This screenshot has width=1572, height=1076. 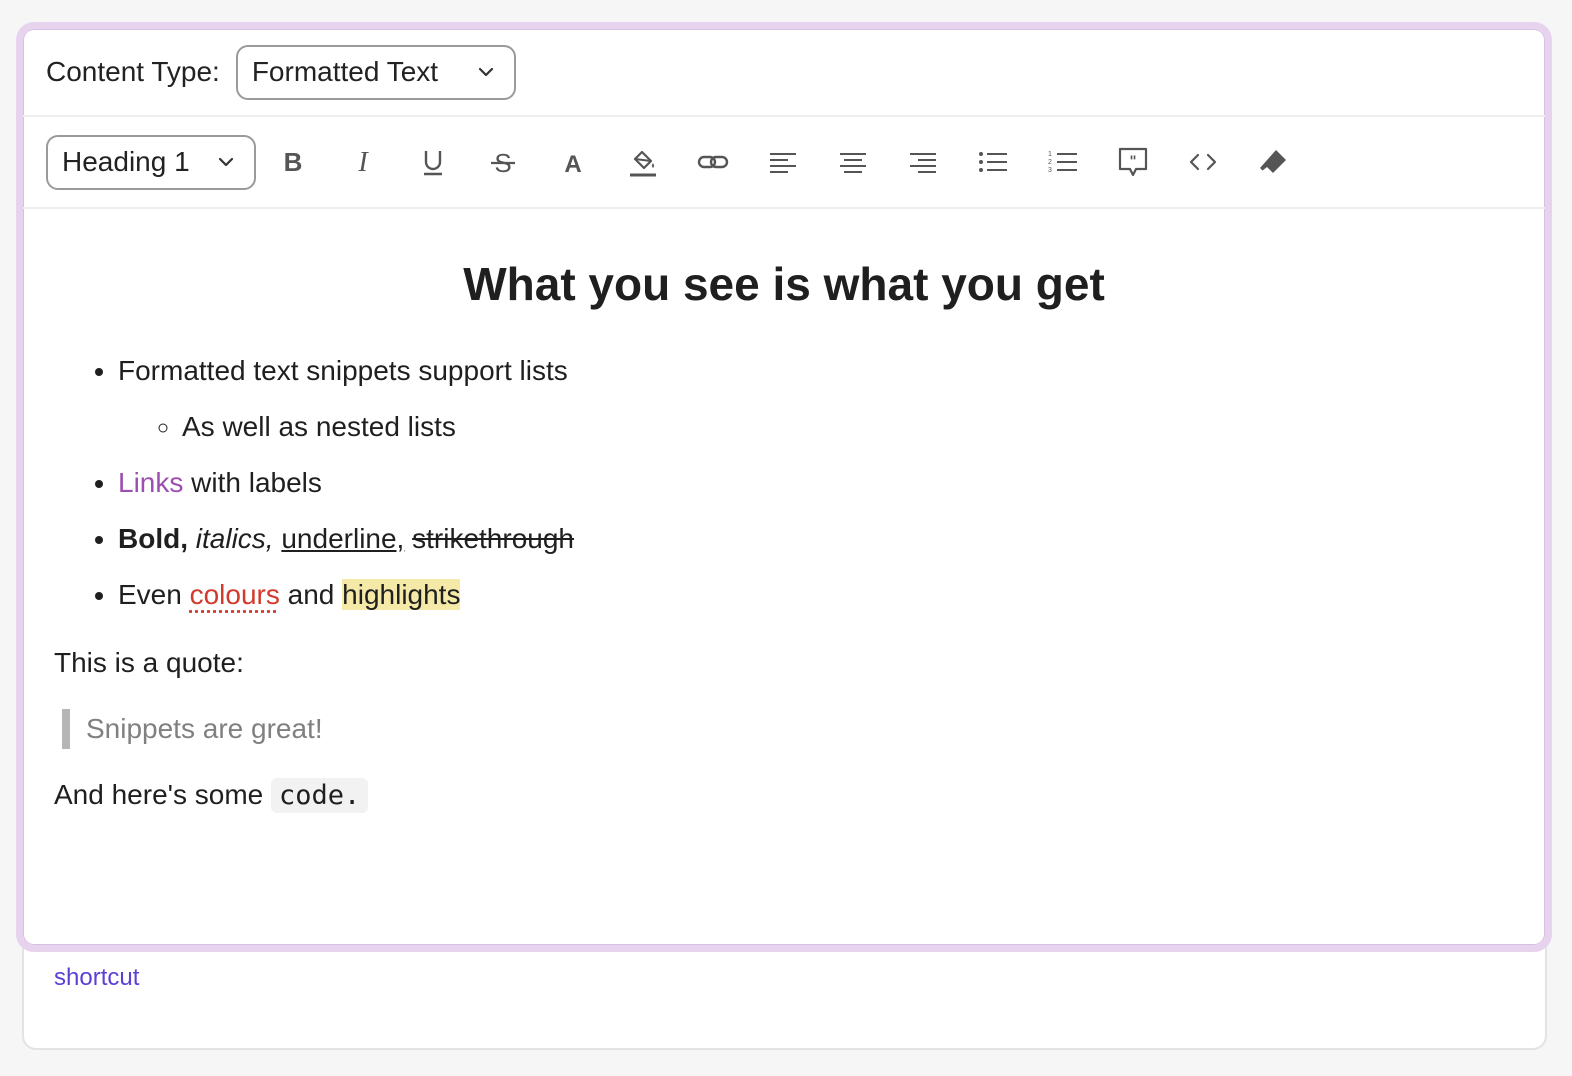 What do you see at coordinates (343, 370) in the screenshot?
I see `list-item-text: Formatted text snippets support lists` at bounding box center [343, 370].